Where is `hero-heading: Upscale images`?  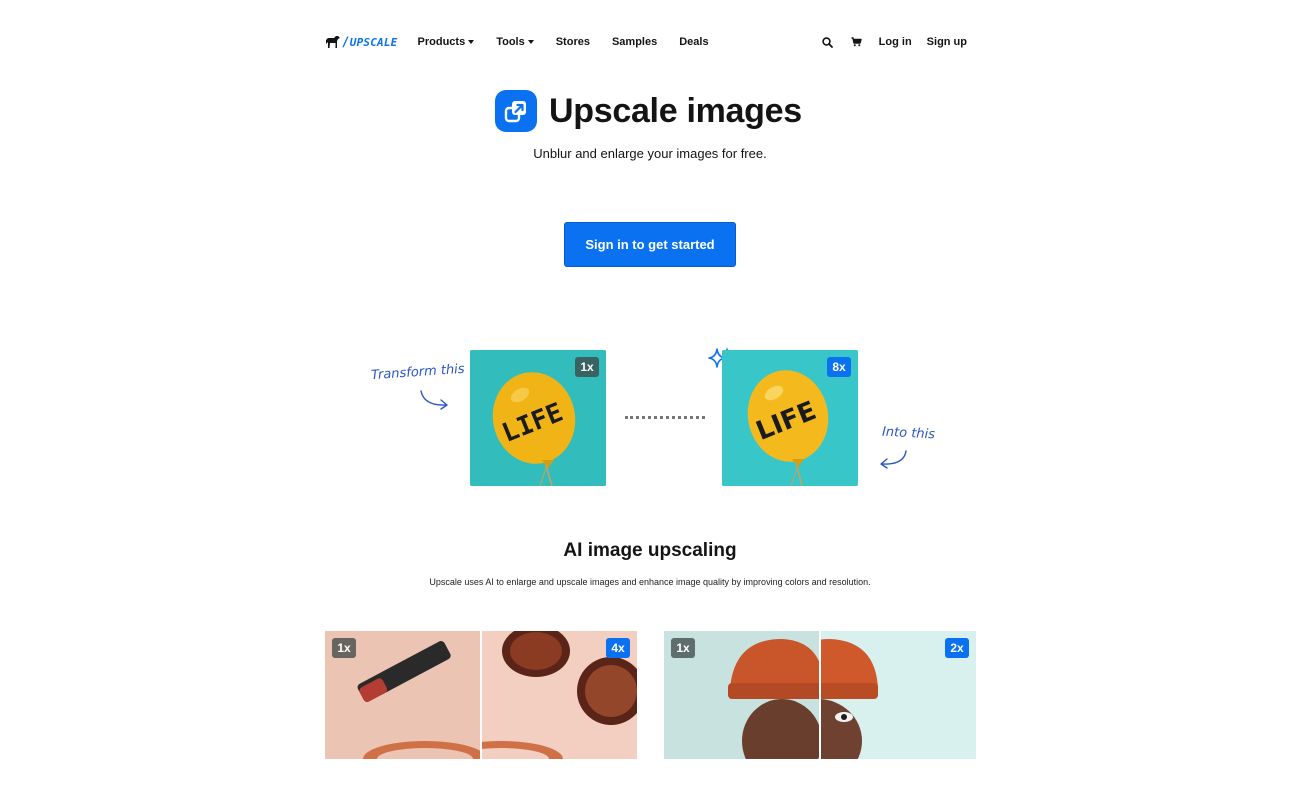
hero-heading: Upscale images is located at coordinates (648, 111).